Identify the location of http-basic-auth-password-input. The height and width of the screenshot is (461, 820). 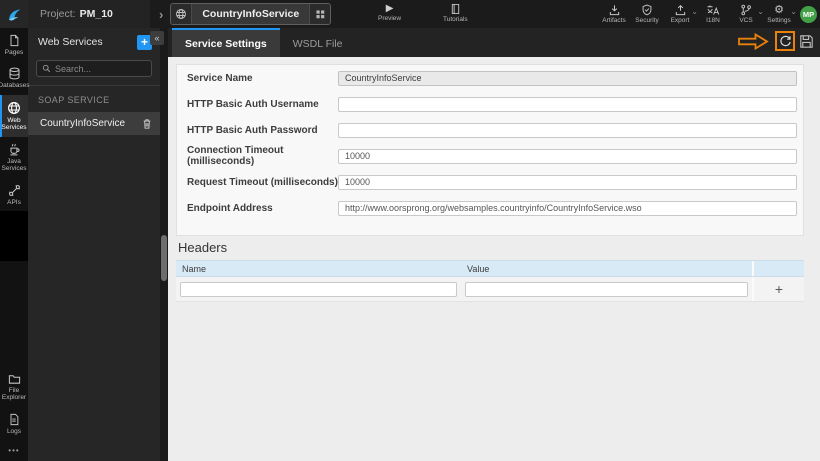
(567, 130).